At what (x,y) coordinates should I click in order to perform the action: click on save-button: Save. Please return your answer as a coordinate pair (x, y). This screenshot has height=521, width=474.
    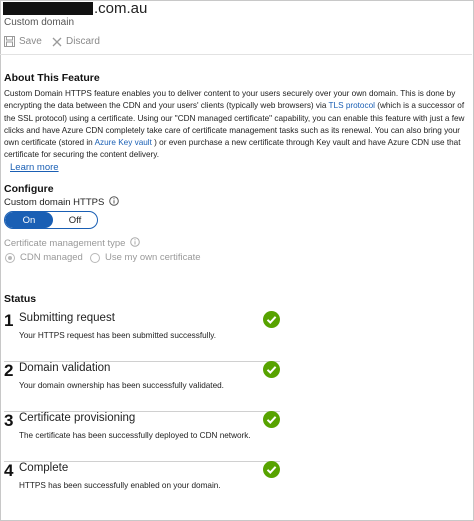
    Looking at the image, I should click on (23, 41).